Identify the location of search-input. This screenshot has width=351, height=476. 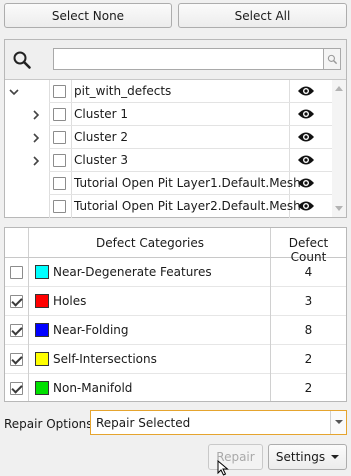
(188, 59).